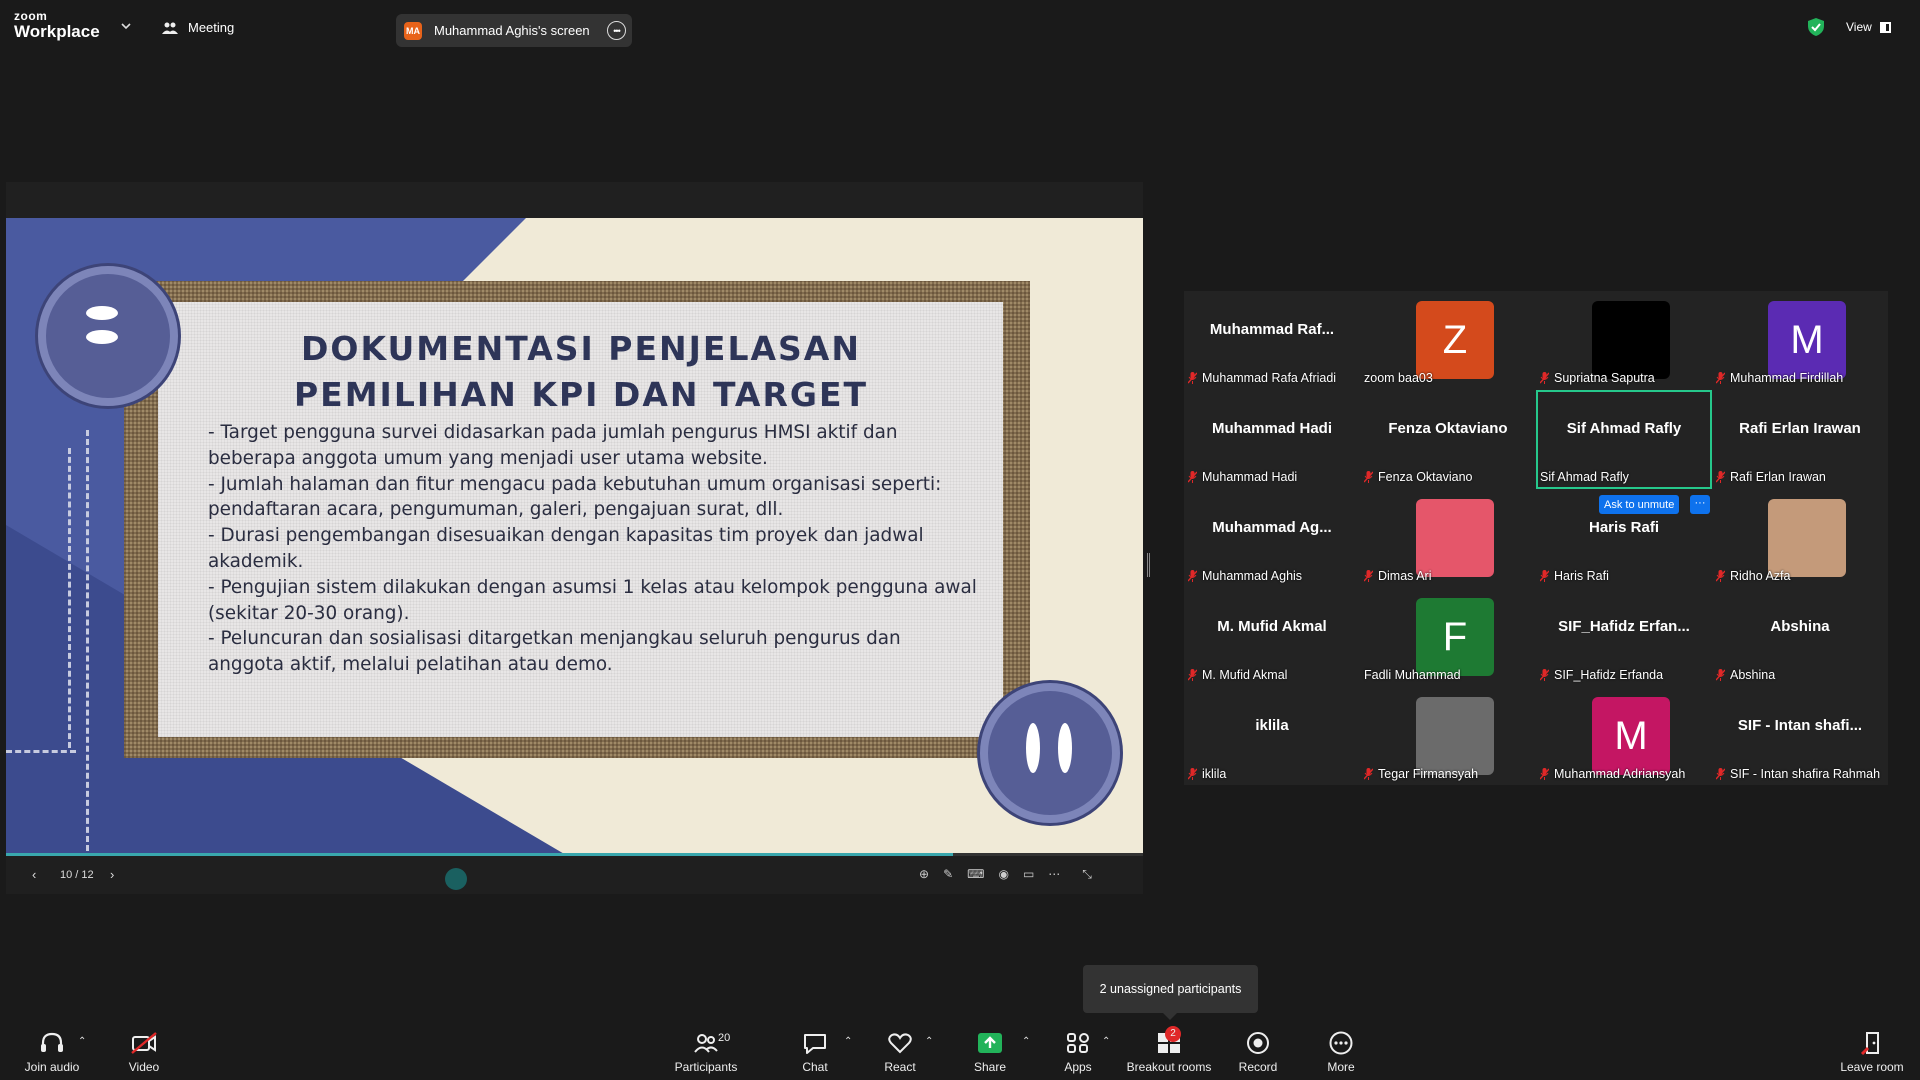 The height and width of the screenshot is (1080, 1920). What do you see at coordinates (581, 394) in the screenshot?
I see `slide-title-line-2: PEMILIHAN KPI DAN TARGET` at bounding box center [581, 394].